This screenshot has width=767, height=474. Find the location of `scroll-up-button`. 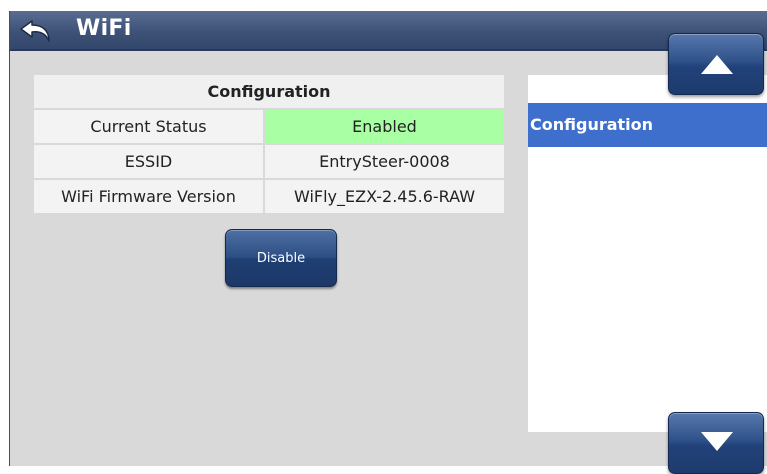

scroll-up-button is located at coordinates (716, 64).